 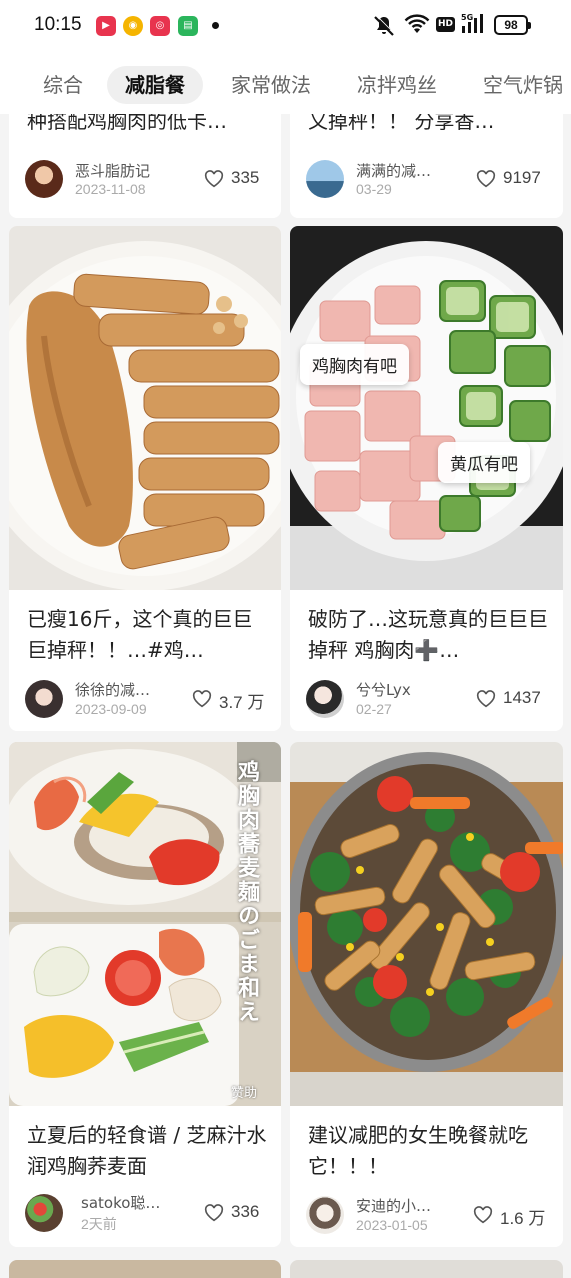 What do you see at coordinates (417, 23) in the screenshot?
I see `wifi-icon` at bounding box center [417, 23].